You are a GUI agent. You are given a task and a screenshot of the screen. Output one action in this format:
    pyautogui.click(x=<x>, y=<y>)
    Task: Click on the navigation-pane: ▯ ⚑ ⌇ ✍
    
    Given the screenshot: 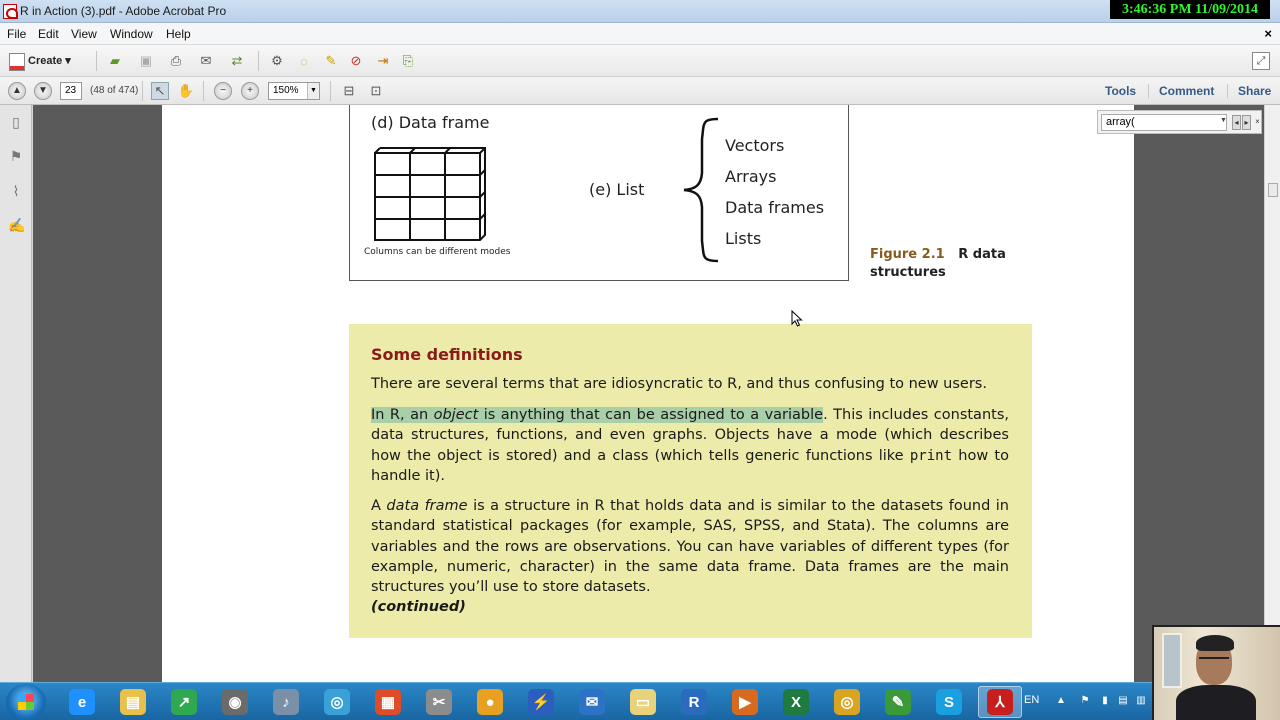 What is the action you would take?
    pyautogui.click(x=16, y=393)
    